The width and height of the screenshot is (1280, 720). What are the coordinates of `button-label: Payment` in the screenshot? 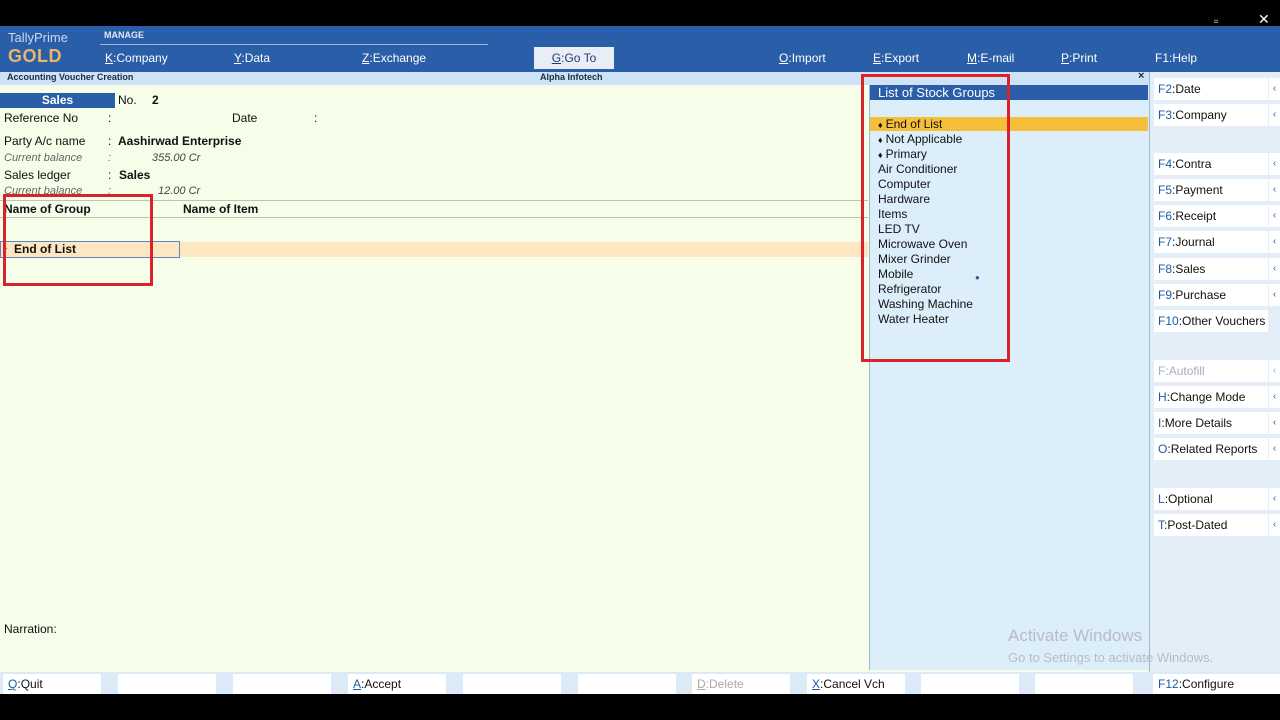 It's located at (1199, 190).